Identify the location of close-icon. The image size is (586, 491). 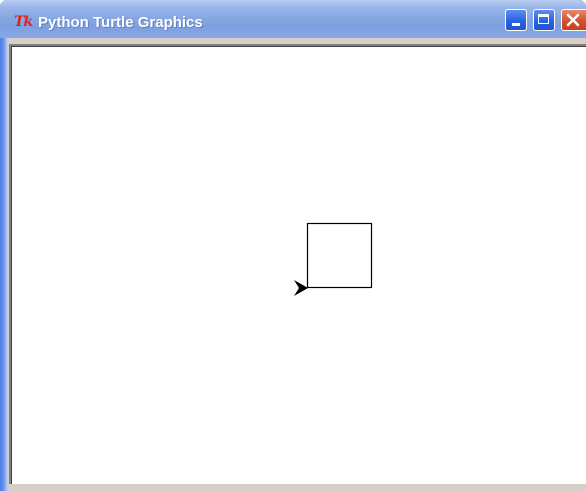
(573, 20).